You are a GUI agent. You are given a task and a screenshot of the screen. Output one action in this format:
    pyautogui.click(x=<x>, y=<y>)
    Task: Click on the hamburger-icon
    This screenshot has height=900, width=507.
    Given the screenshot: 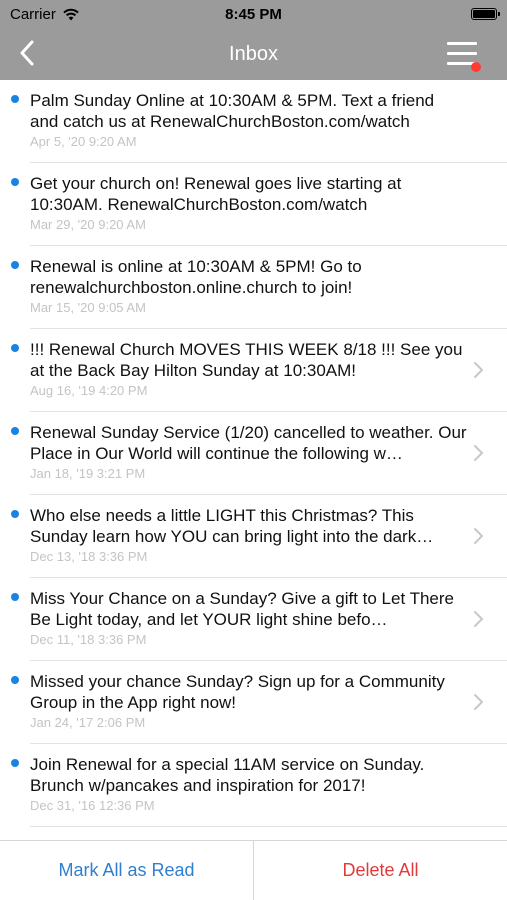 What is the action you would take?
    pyautogui.click(x=462, y=43)
    